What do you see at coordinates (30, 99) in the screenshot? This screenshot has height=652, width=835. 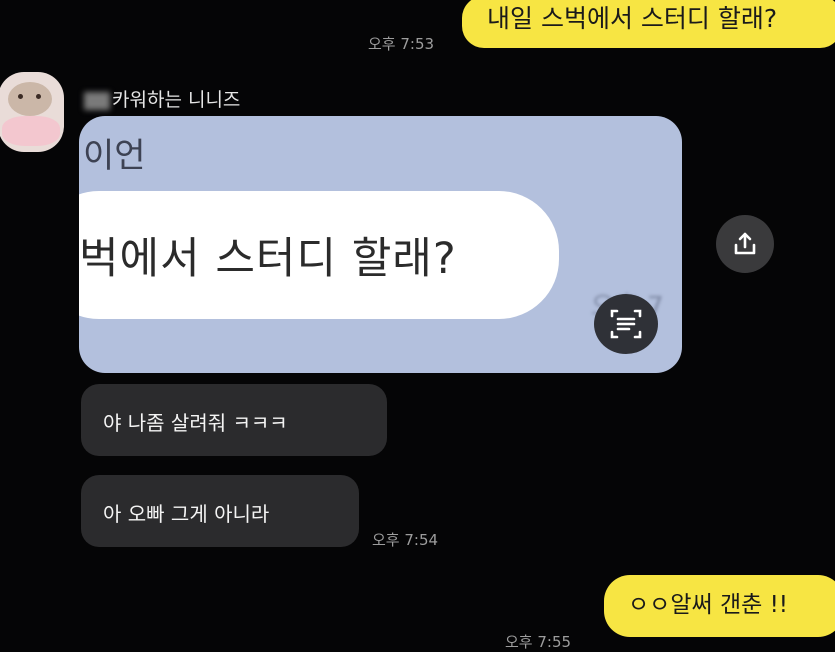 I see `avatar-face-shape` at bounding box center [30, 99].